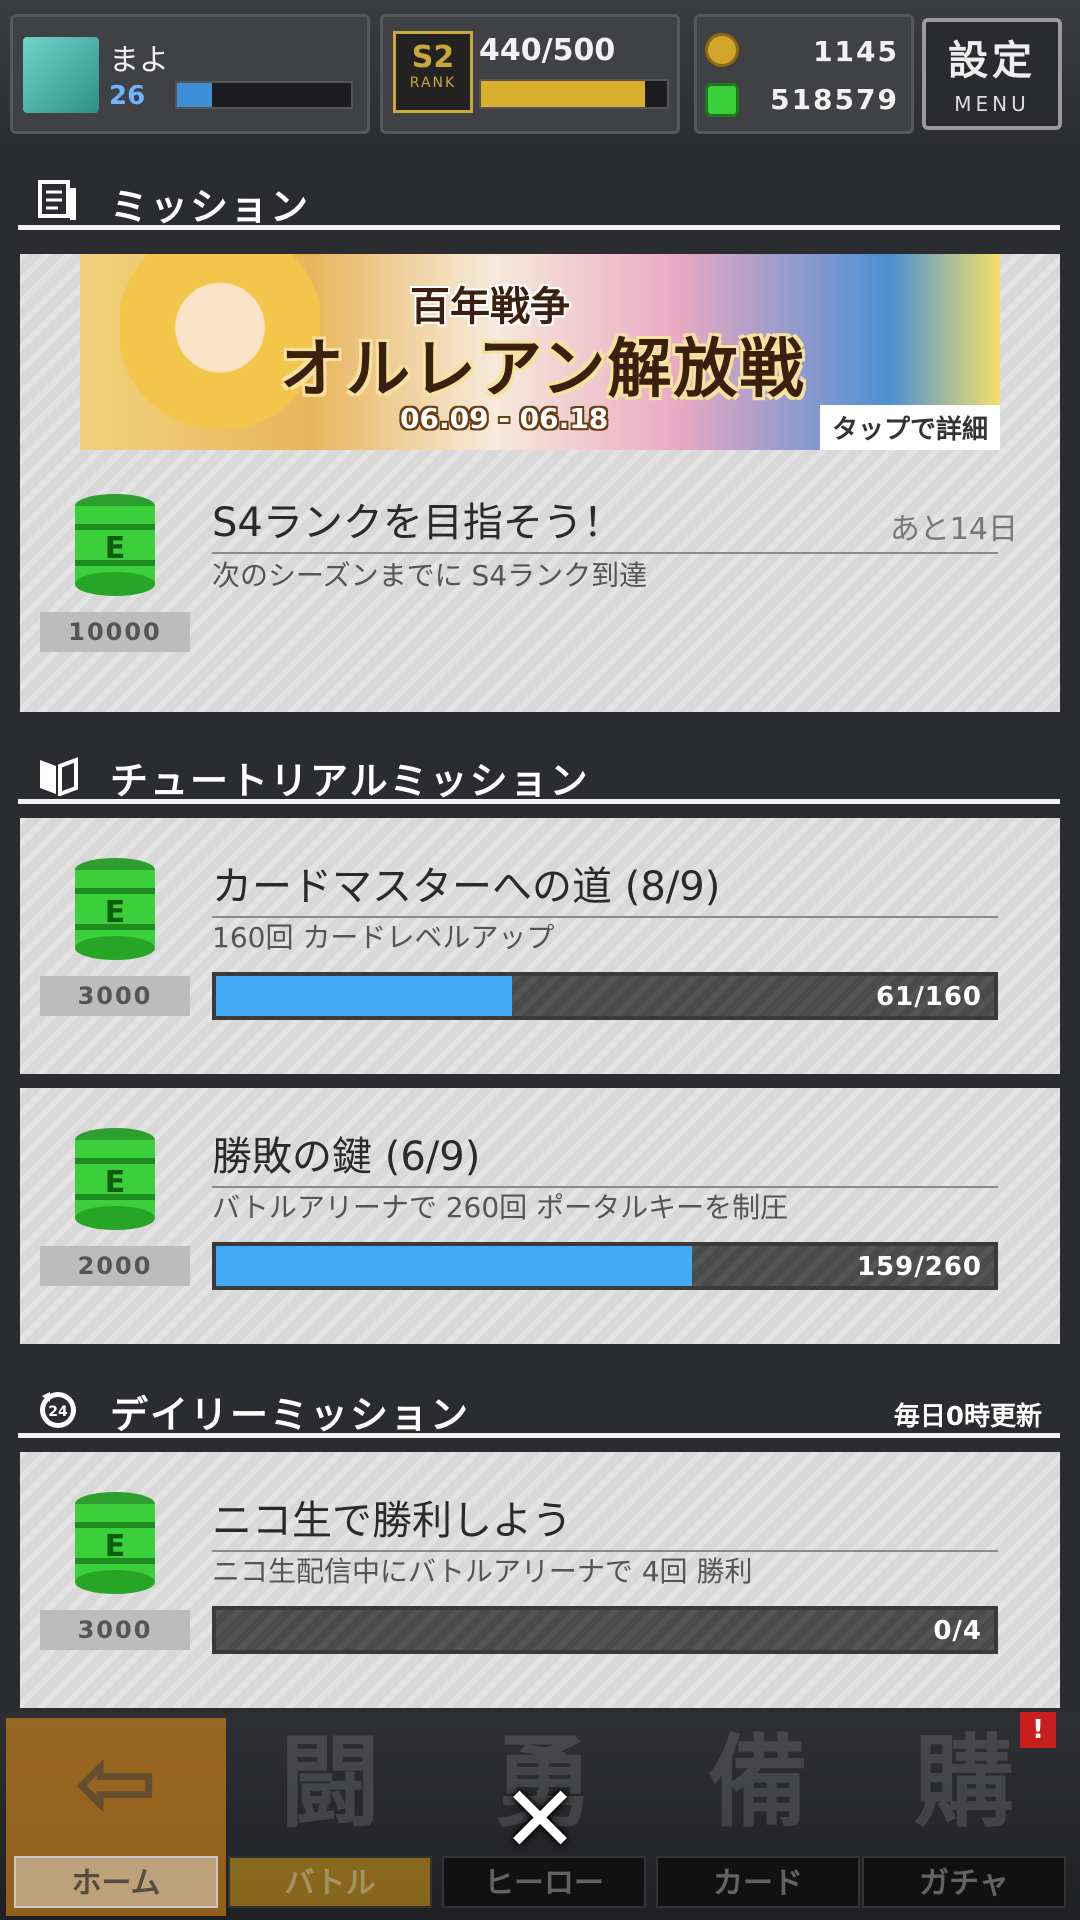 The width and height of the screenshot is (1080, 1920). I want to click on nav-battle: 闘 バトル, so click(330, 1817).